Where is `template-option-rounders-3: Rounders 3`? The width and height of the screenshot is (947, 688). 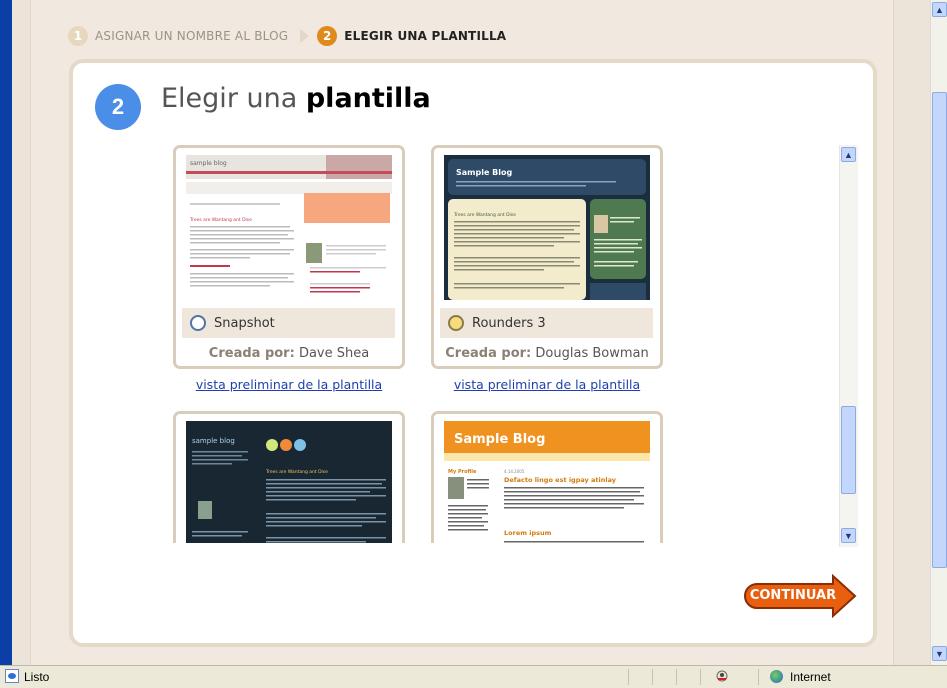 template-option-rounders-3: Rounders 3 is located at coordinates (546, 323).